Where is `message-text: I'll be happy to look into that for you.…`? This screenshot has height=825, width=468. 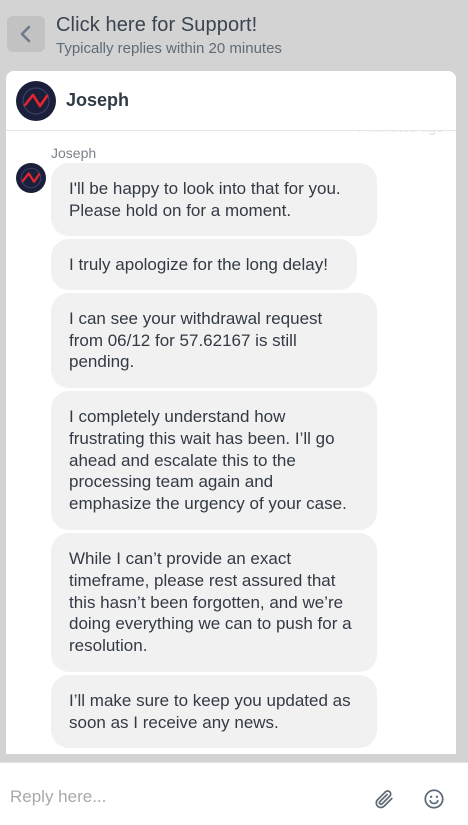 message-text: I'll be happy to look into that for you.… is located at coordinates (205, 199).